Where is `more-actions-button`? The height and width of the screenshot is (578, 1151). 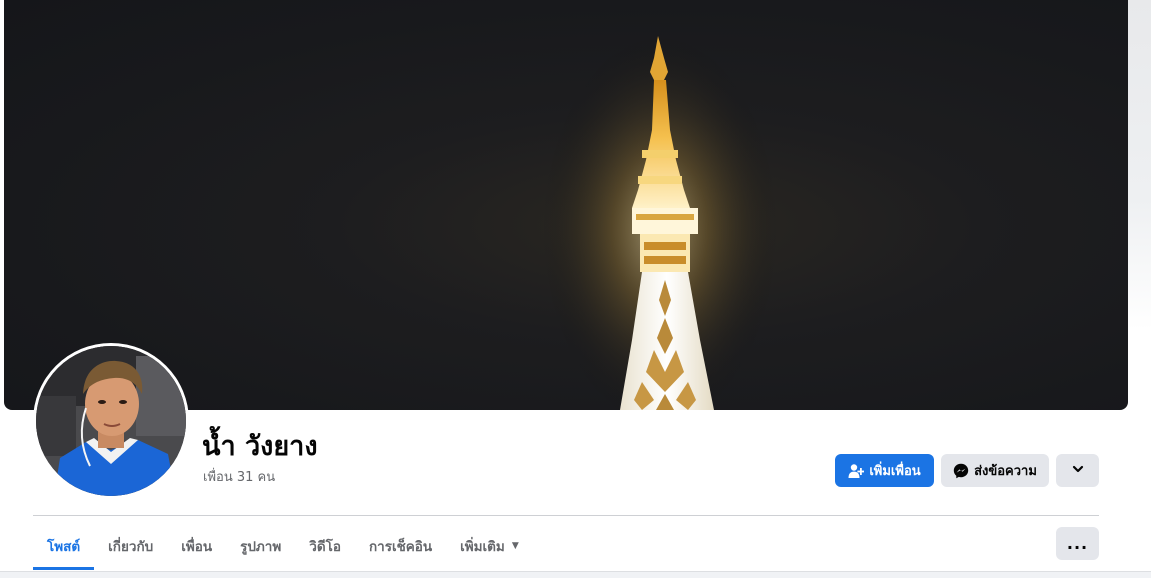
more-actions-button is located at coordinates (1077, 470).